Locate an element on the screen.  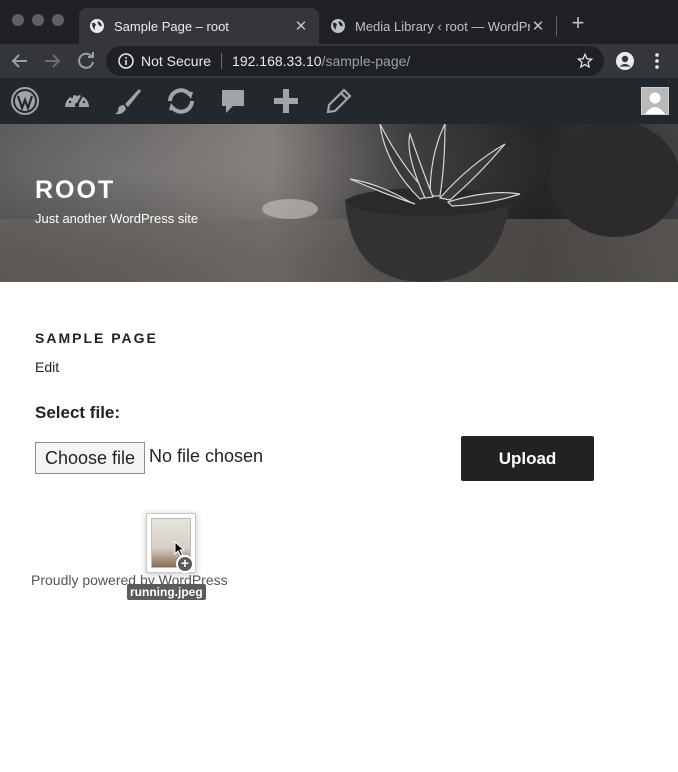
new-tab-button: + is located at coordinates (578, 24).